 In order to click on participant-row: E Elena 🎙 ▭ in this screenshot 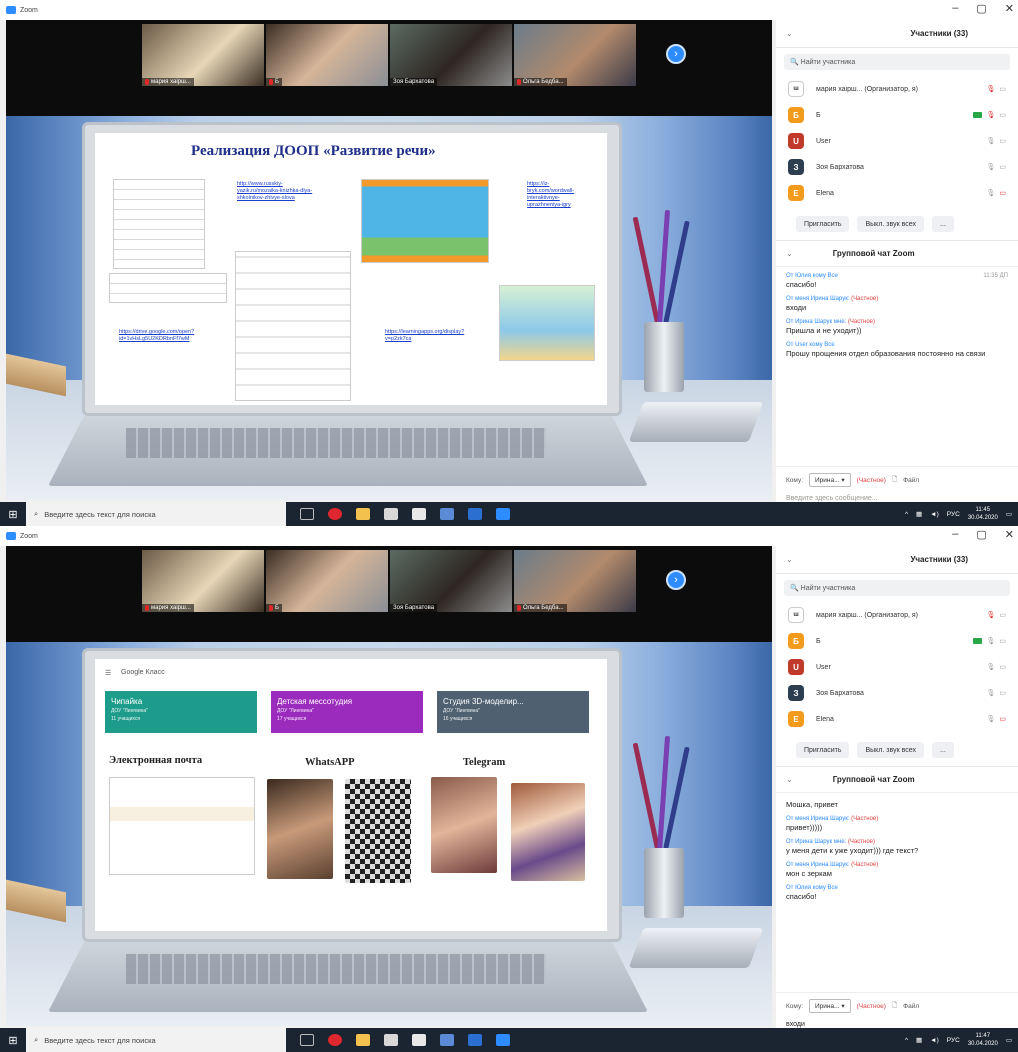, I will do `click(897, 193)`.